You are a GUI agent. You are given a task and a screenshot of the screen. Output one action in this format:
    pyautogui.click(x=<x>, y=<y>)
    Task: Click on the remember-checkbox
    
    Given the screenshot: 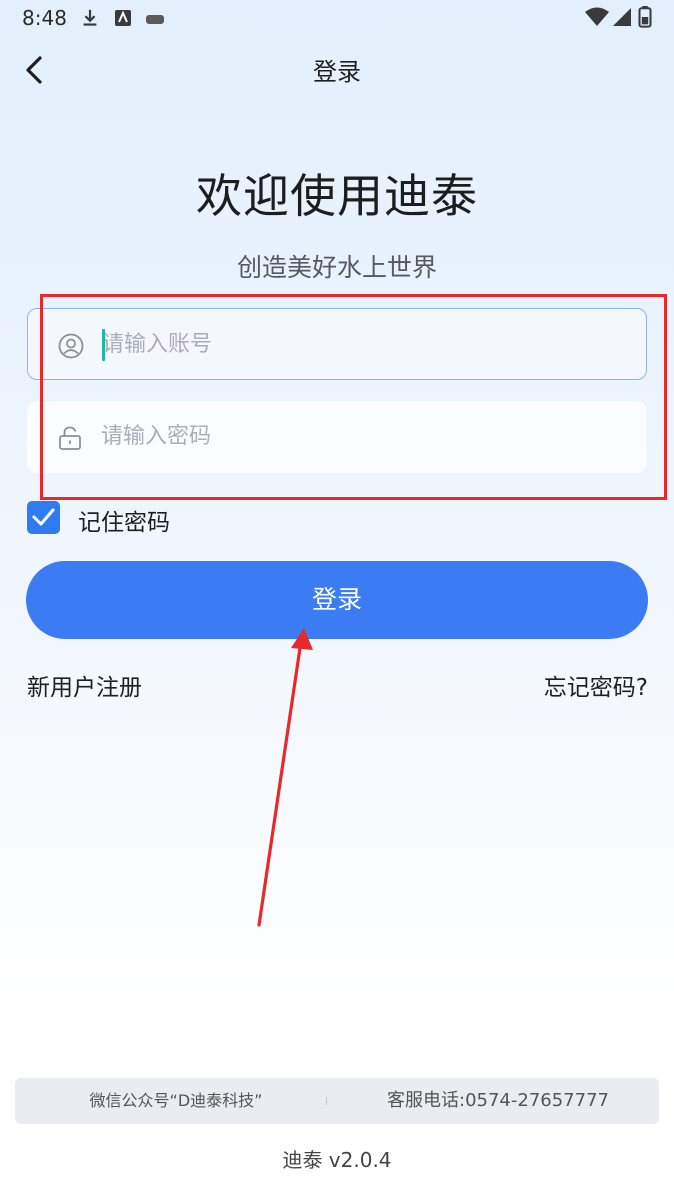 What is the action you would take?
    pyautogui.click(x=43, y=517)
    